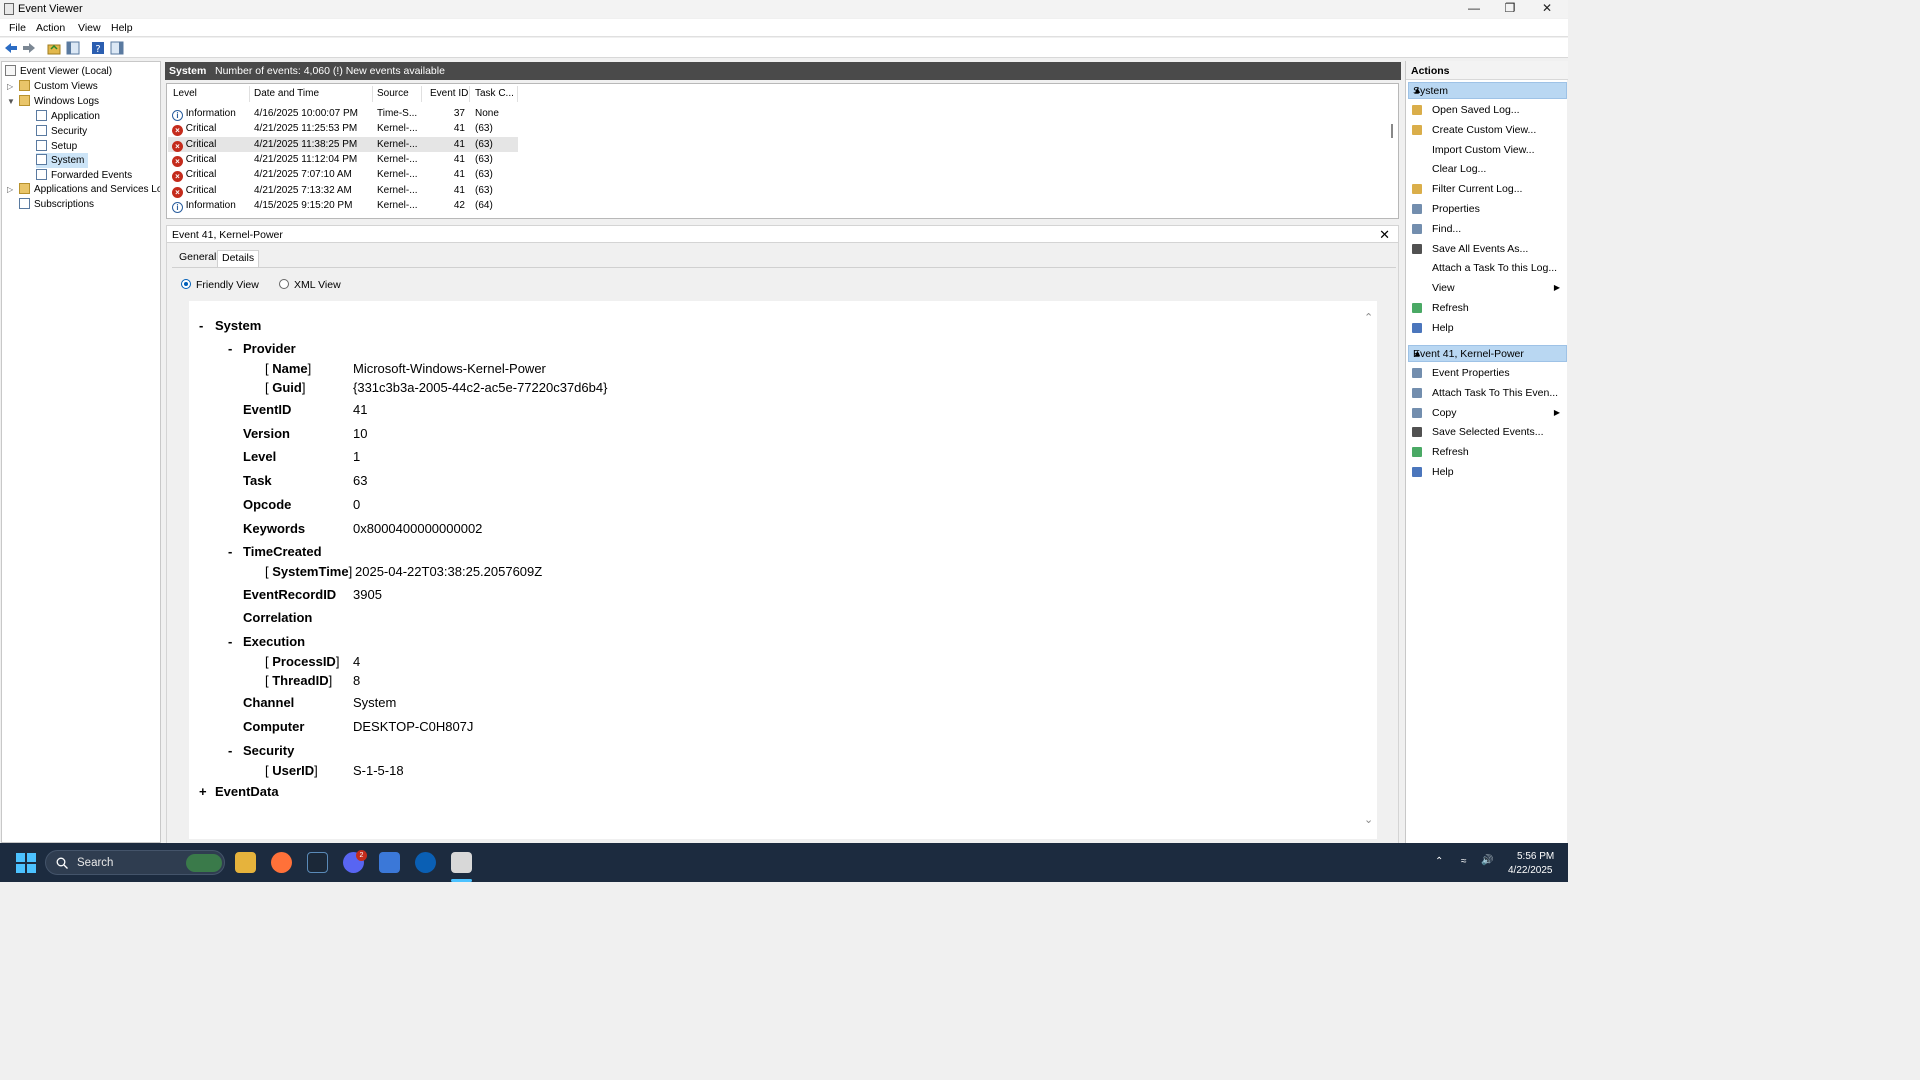  Describe the element at coordinates (50, 28) in the screenshot. I see `menu-action: Action` at that location.